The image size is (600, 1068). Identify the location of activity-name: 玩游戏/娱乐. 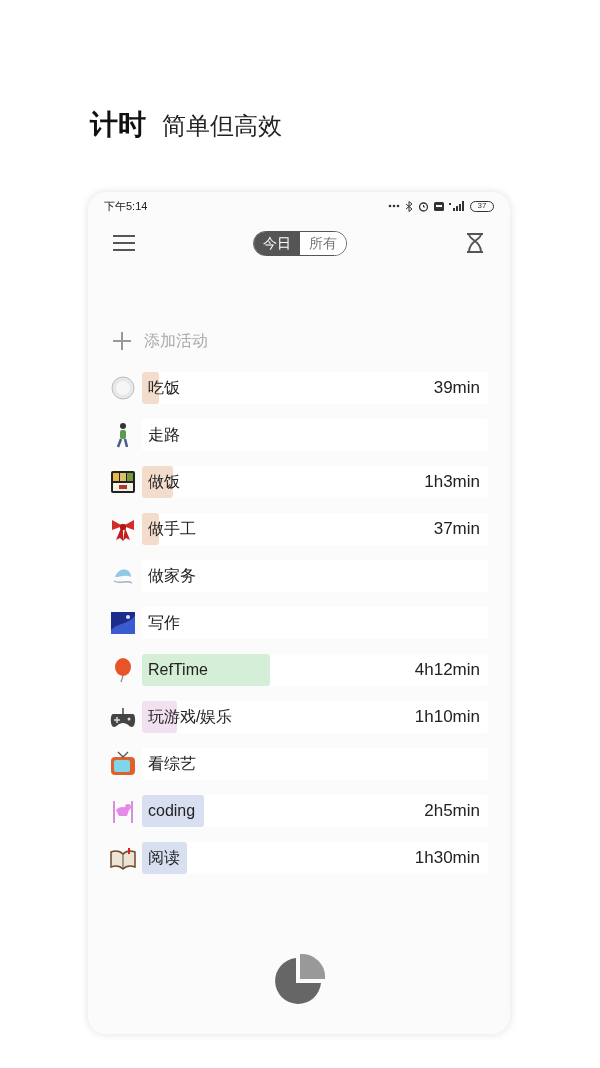
(190, 717).